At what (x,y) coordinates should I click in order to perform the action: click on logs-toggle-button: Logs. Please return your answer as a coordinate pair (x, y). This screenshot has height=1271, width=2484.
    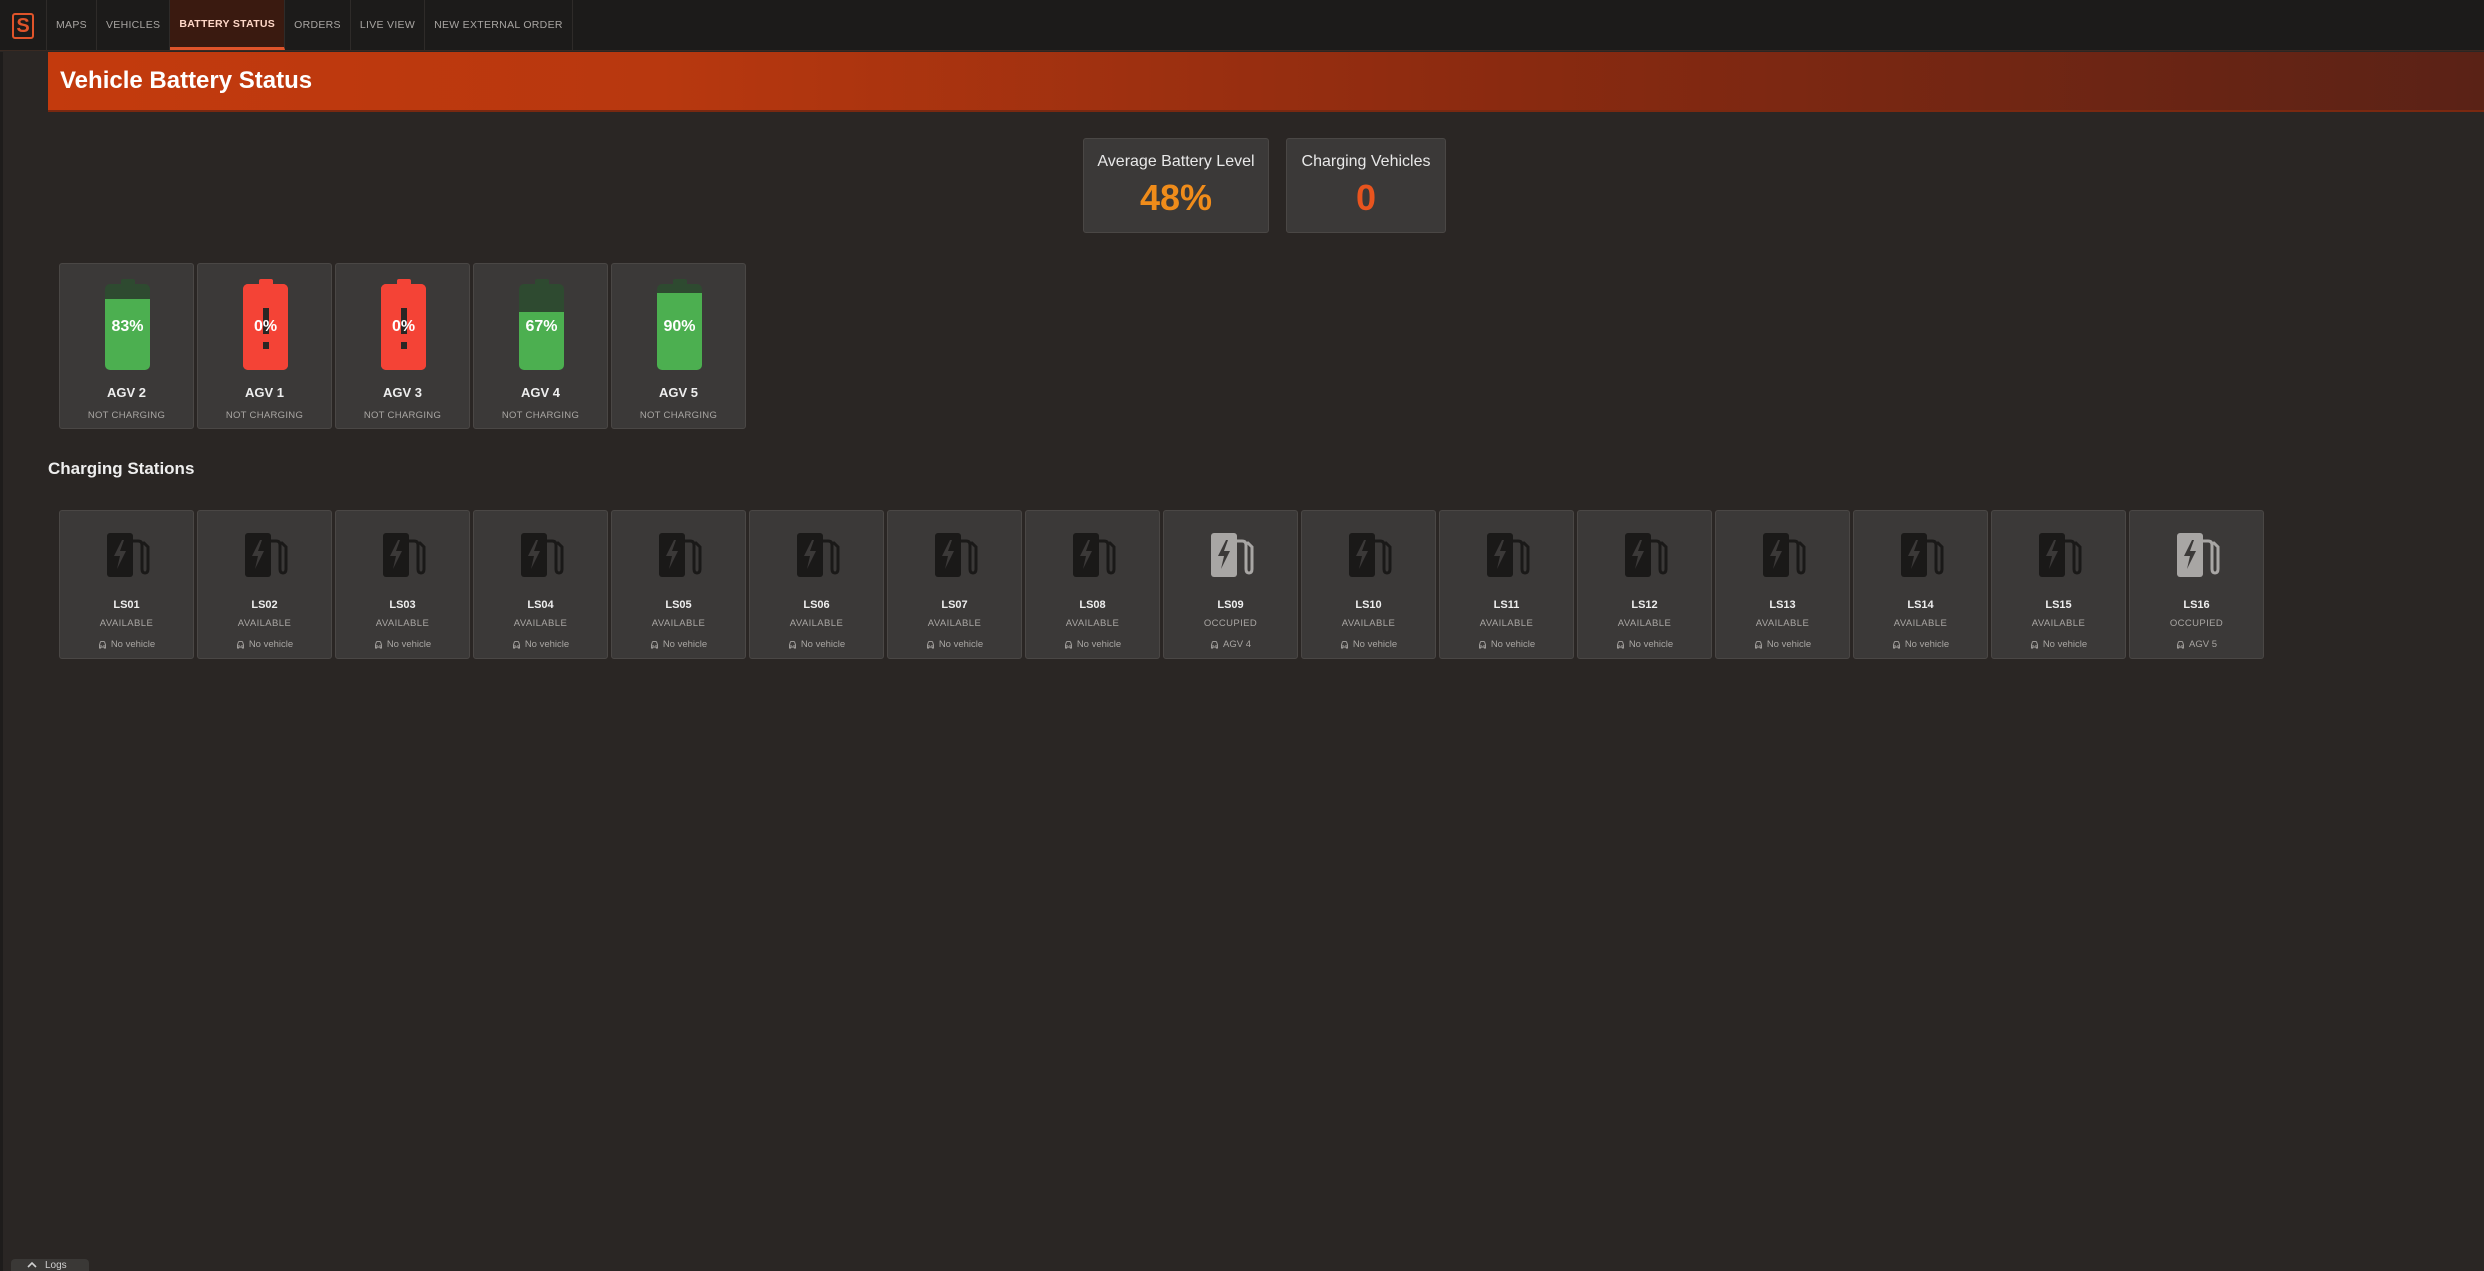
    Looking at the image, I should click on (50, 1265).